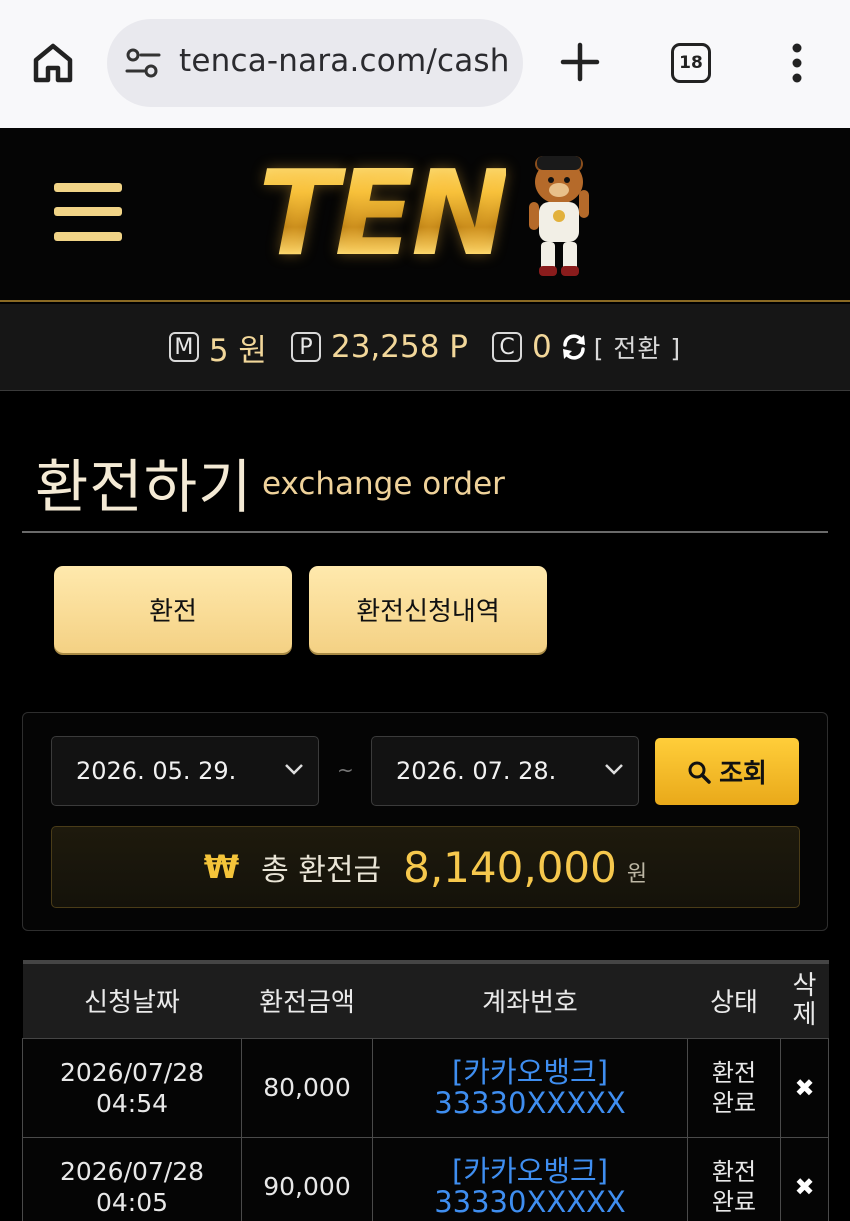 The height and width of the screenshot is (1221, 850). I want to click on tab-count: 18, so click(691, 63).